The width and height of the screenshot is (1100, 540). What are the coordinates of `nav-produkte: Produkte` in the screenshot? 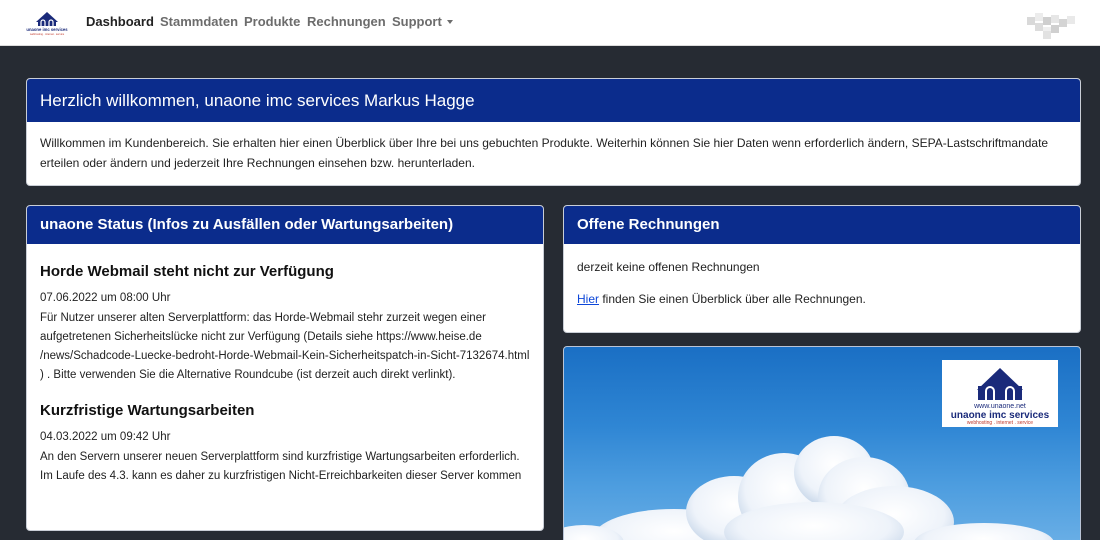 It's located at (272, 21).